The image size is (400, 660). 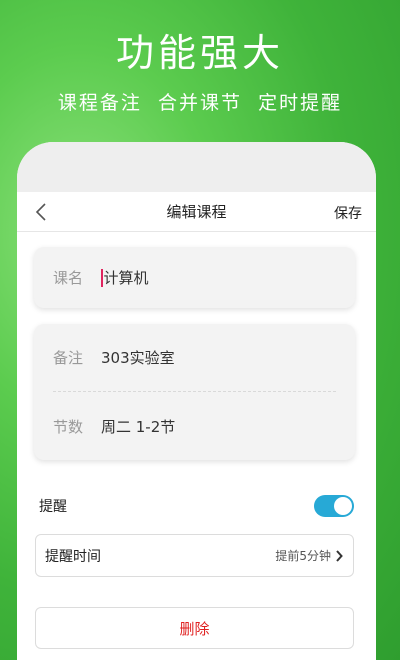 I want to click on promo-subtitle: 课程备注 合并课节 定时提醒, so click(x=200, y=103).